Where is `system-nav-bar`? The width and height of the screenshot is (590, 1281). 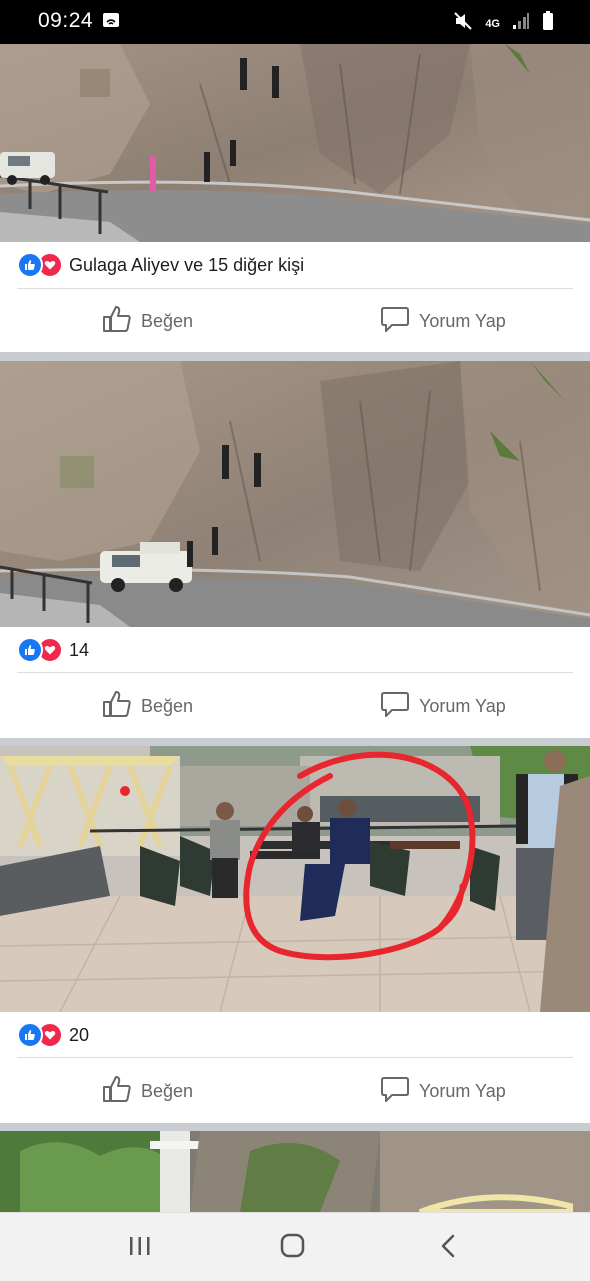 system-nav-bar is located at coordinates (295, 1246).